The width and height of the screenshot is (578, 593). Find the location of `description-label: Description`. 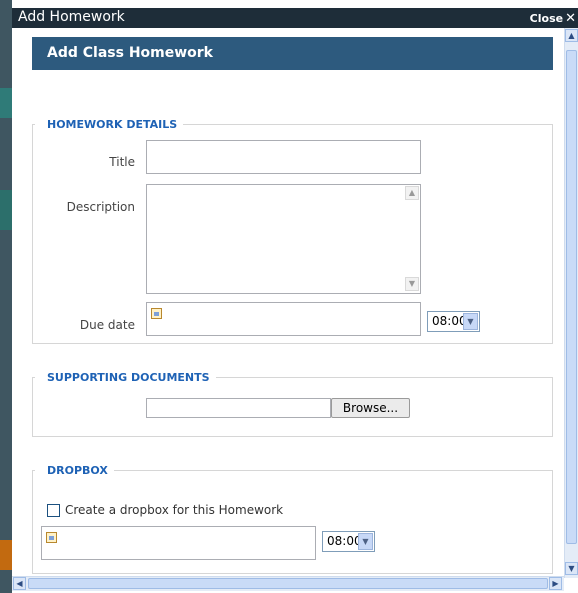

description-label: Description is located at coordinates (100, 207).